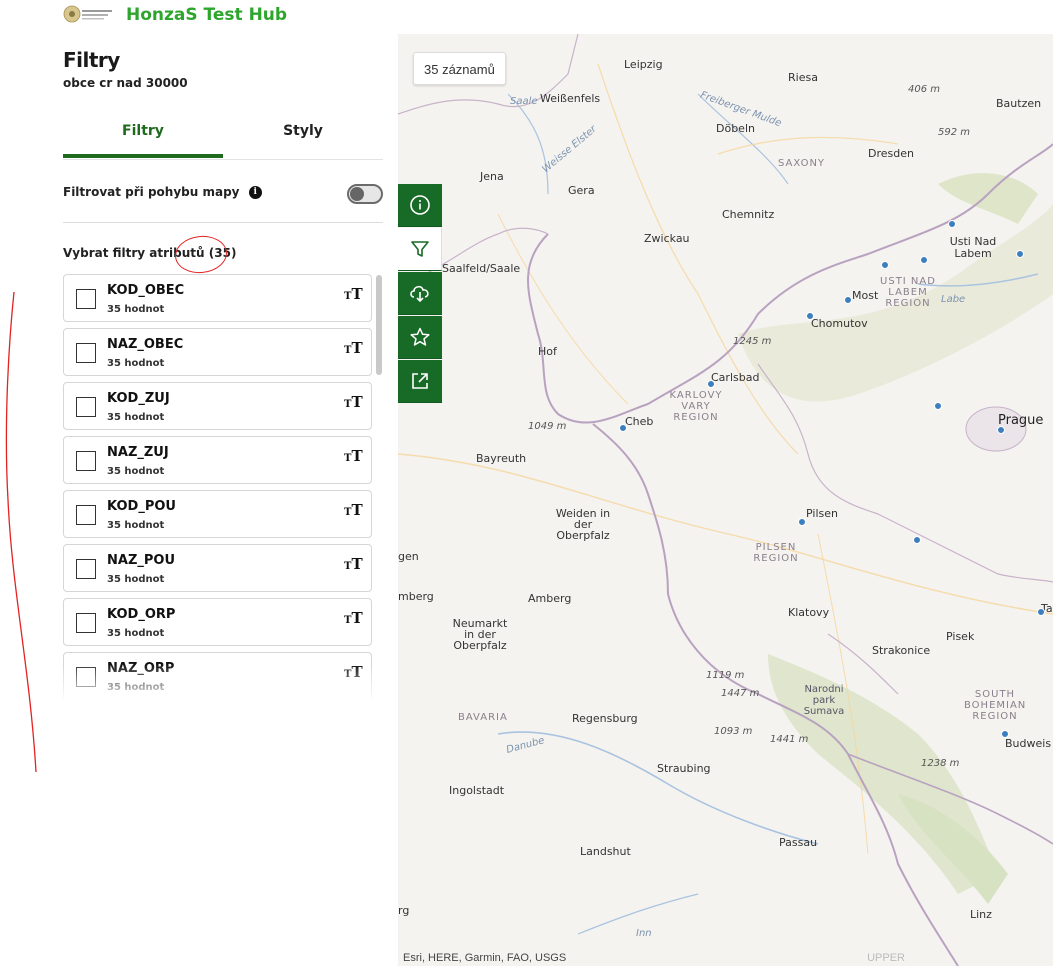 The width and height of the screenshot is (1053, 966). Describe the element at coordinates (146, 290) in the screenshot. I see `attribute-name: KOD_OBEC` at that location.